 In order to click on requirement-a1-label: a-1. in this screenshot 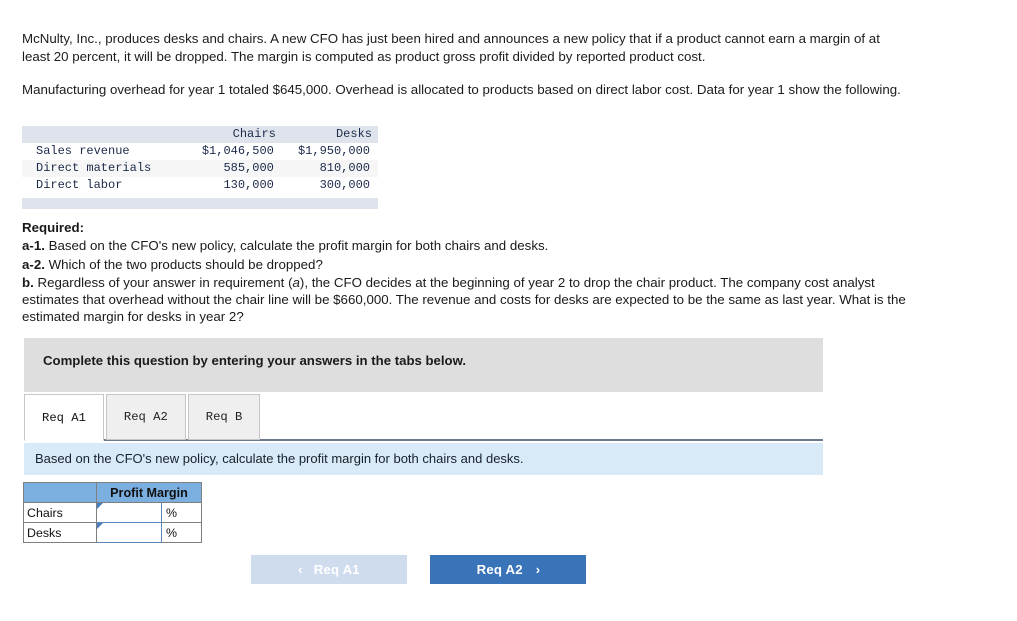, I will do `click(33, 246)`.